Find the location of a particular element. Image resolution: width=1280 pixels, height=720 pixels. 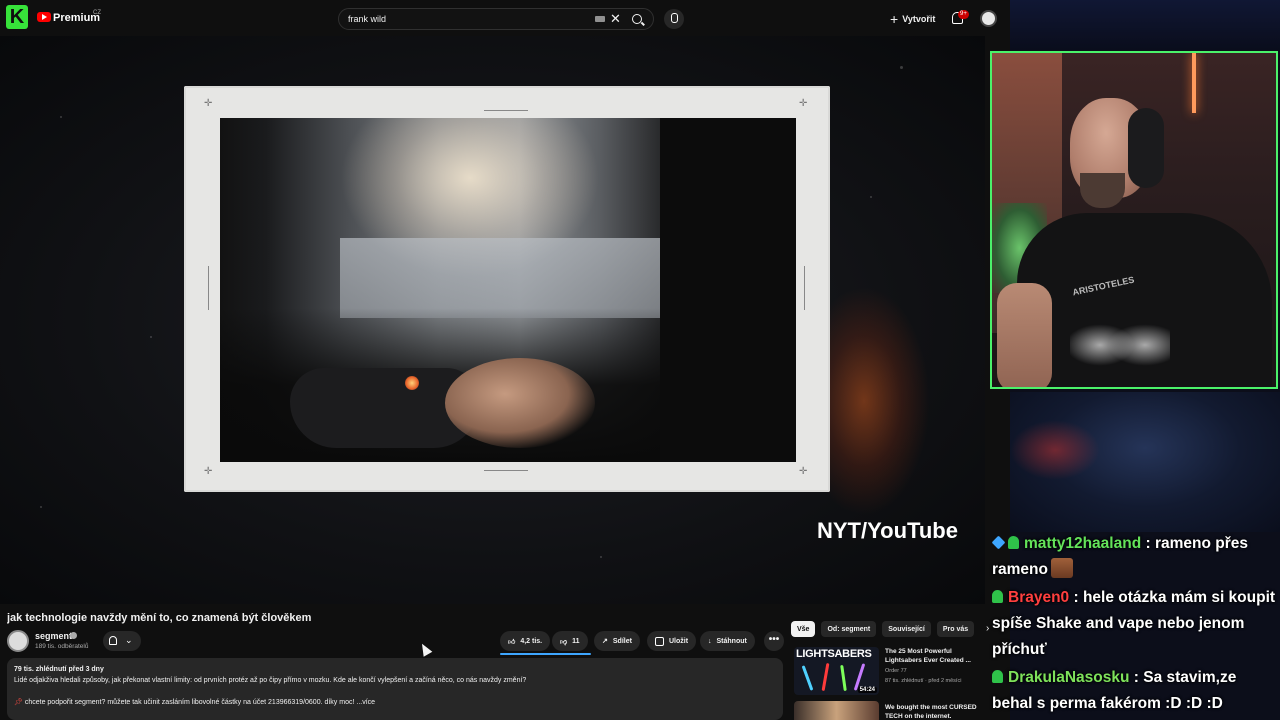

recommendation-channel: Order 77 is located at coordinates (896, 671).